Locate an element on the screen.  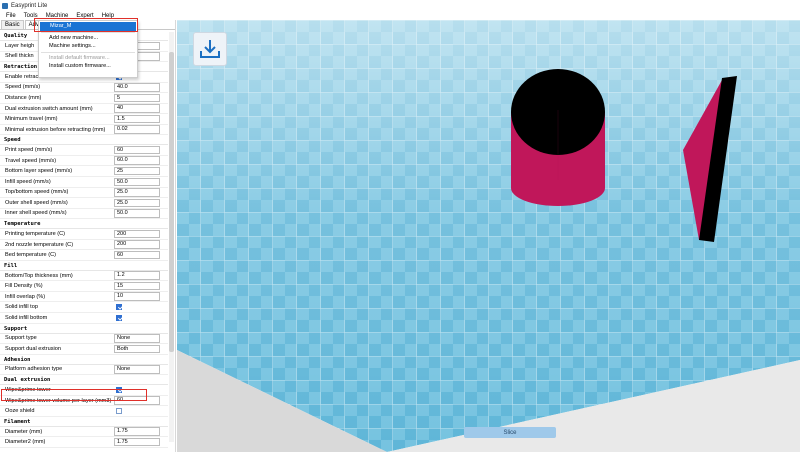
section-header: Adhesion is located at coordinates (84, 360).